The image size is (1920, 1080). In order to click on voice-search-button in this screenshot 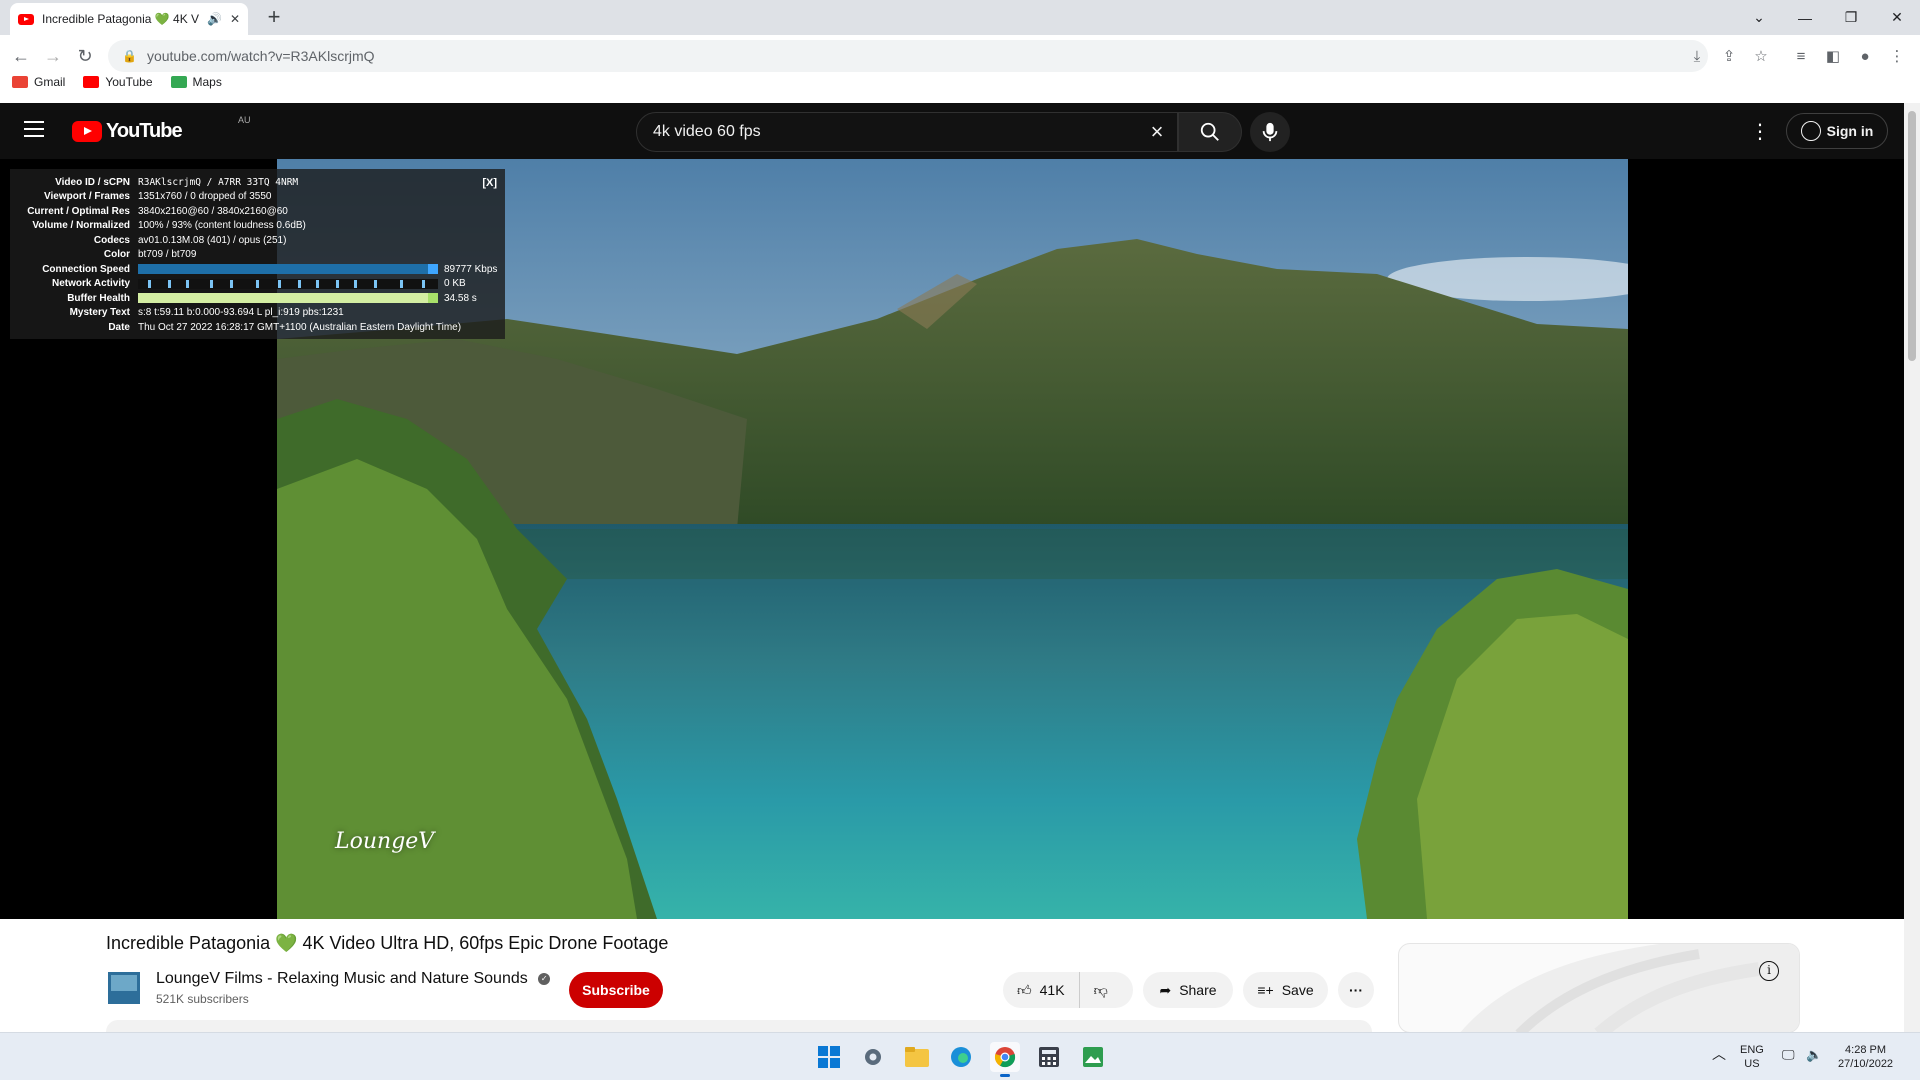, I will do `click(1270, 132)`.